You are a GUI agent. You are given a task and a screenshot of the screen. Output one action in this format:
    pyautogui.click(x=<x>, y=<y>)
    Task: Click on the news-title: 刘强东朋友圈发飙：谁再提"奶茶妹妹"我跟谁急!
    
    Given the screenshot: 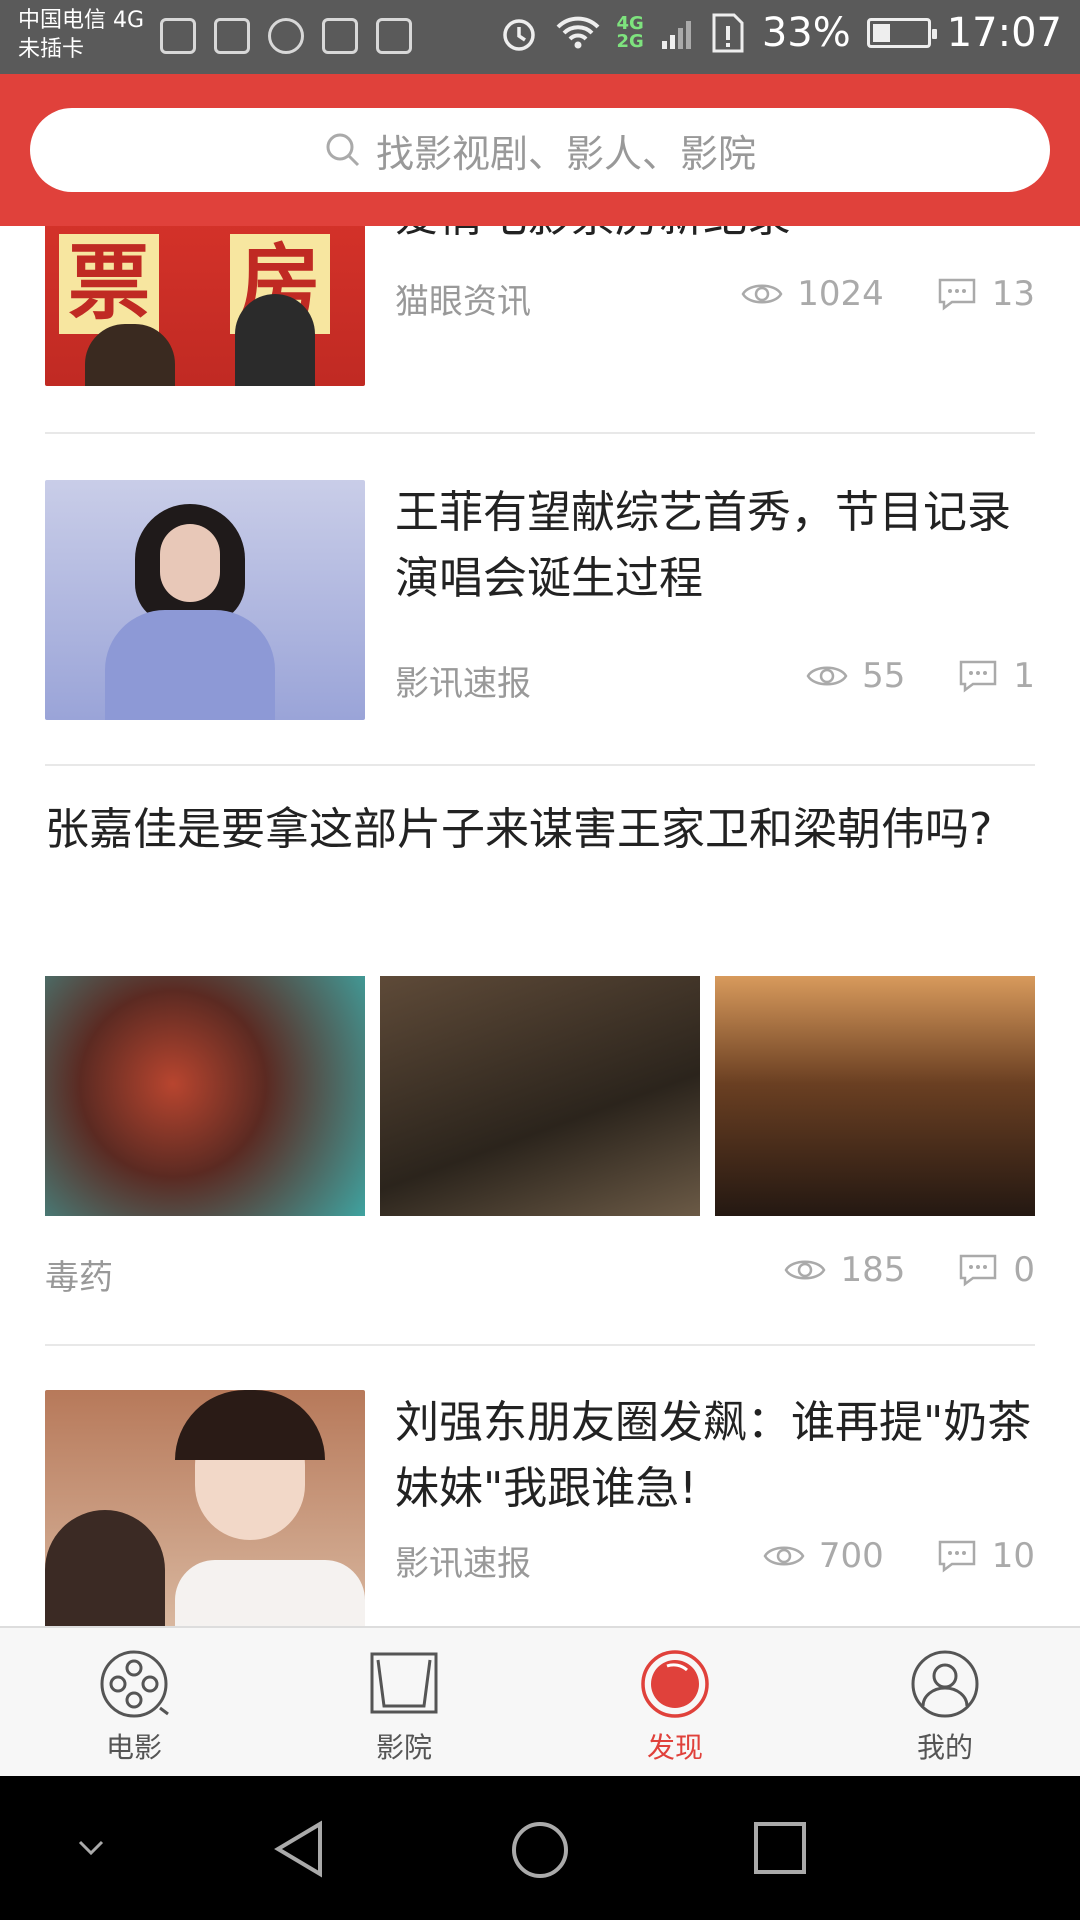 What is the action you would take?
    pyautogui.click(x=713, y=1455)
    